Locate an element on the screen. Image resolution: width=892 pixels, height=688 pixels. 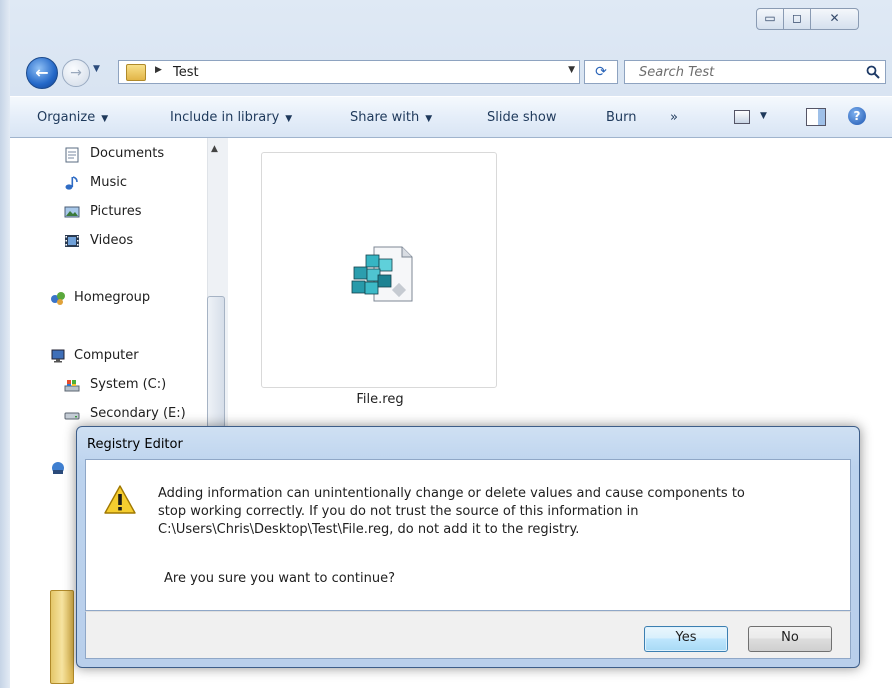
more-commands-icon: » is located at coordinates (674, 117).